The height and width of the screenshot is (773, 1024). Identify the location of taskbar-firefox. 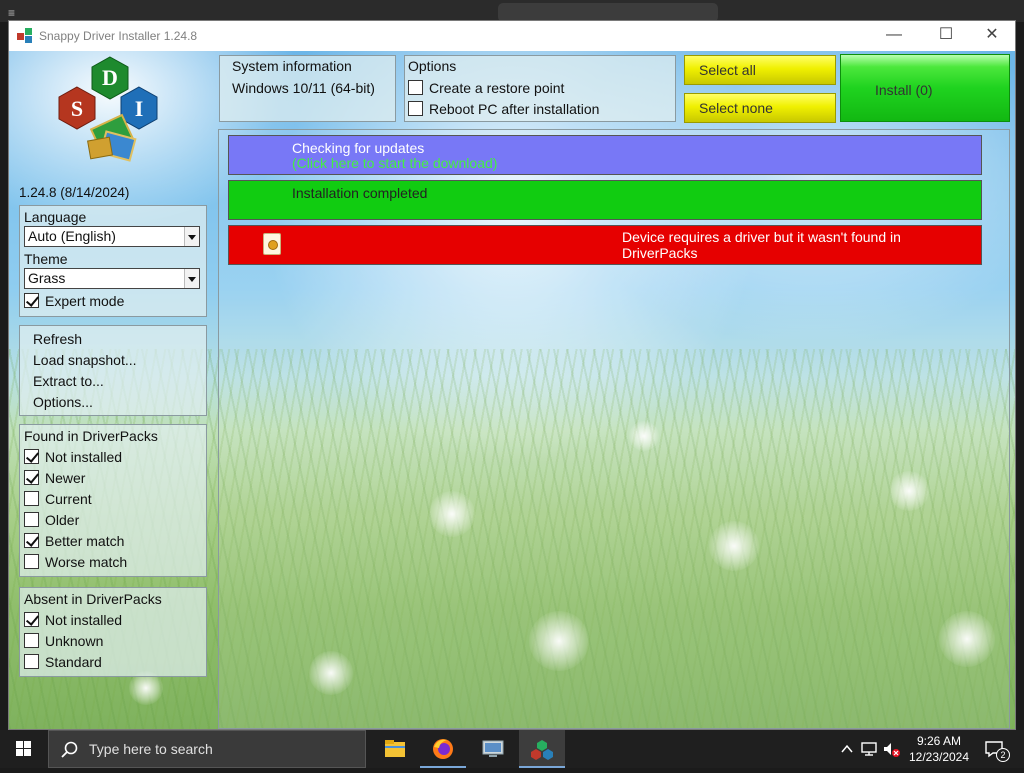
(443, 749).